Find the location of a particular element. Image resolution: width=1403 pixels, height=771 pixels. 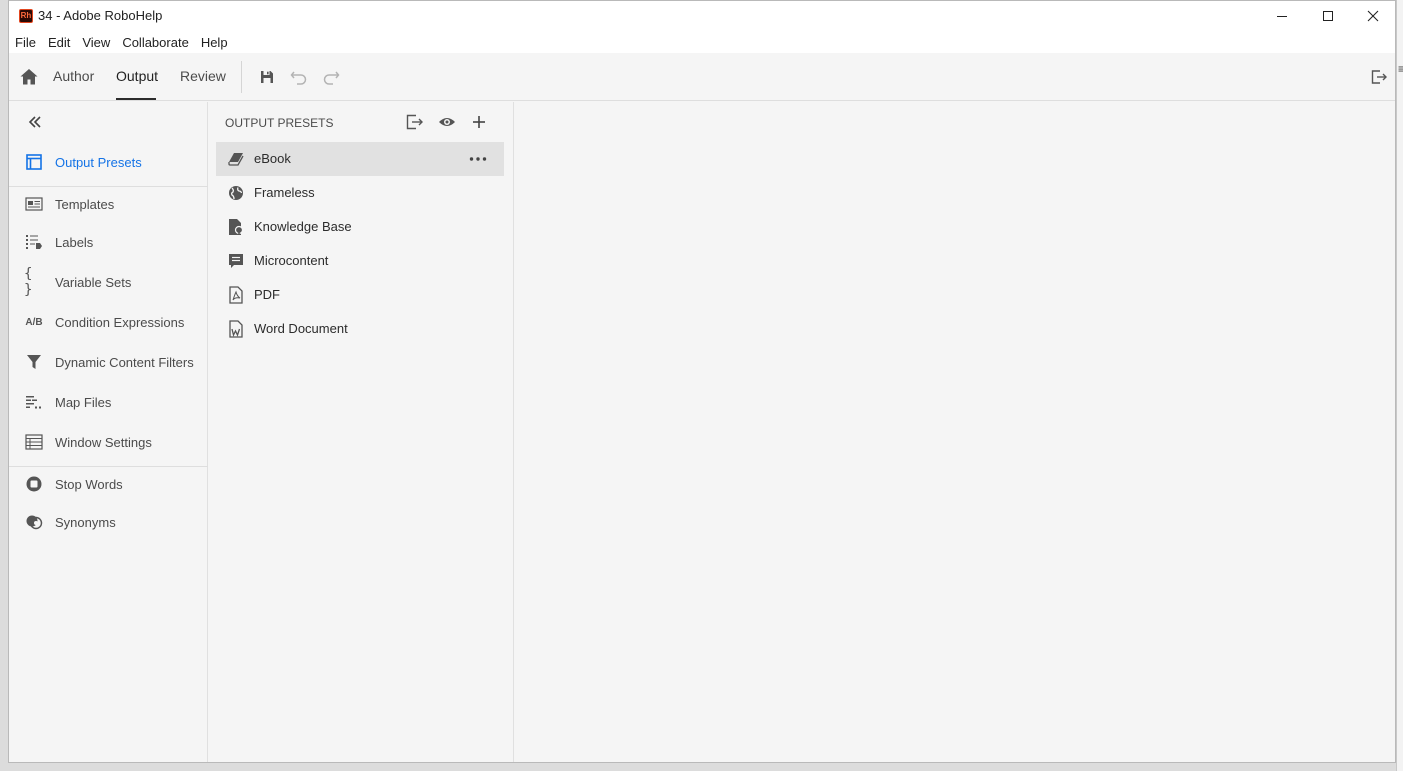

stop-words-icon is located at coordinates (34, 484).